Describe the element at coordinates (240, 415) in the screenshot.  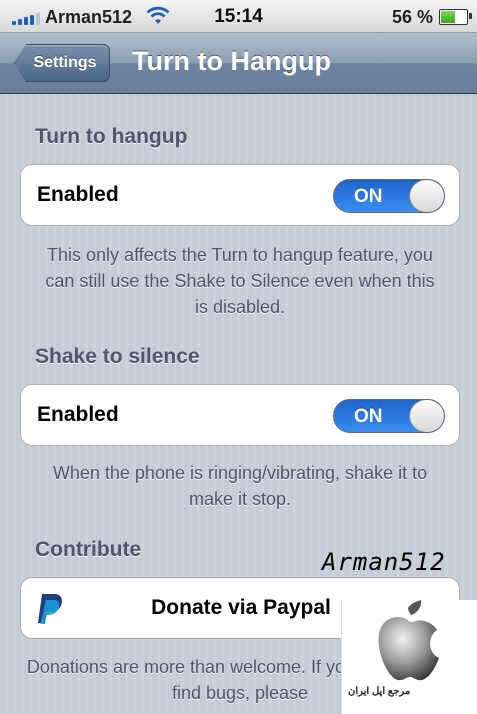
I see `cell-shake-to-silence-enabled: Enabled ON` at that location.